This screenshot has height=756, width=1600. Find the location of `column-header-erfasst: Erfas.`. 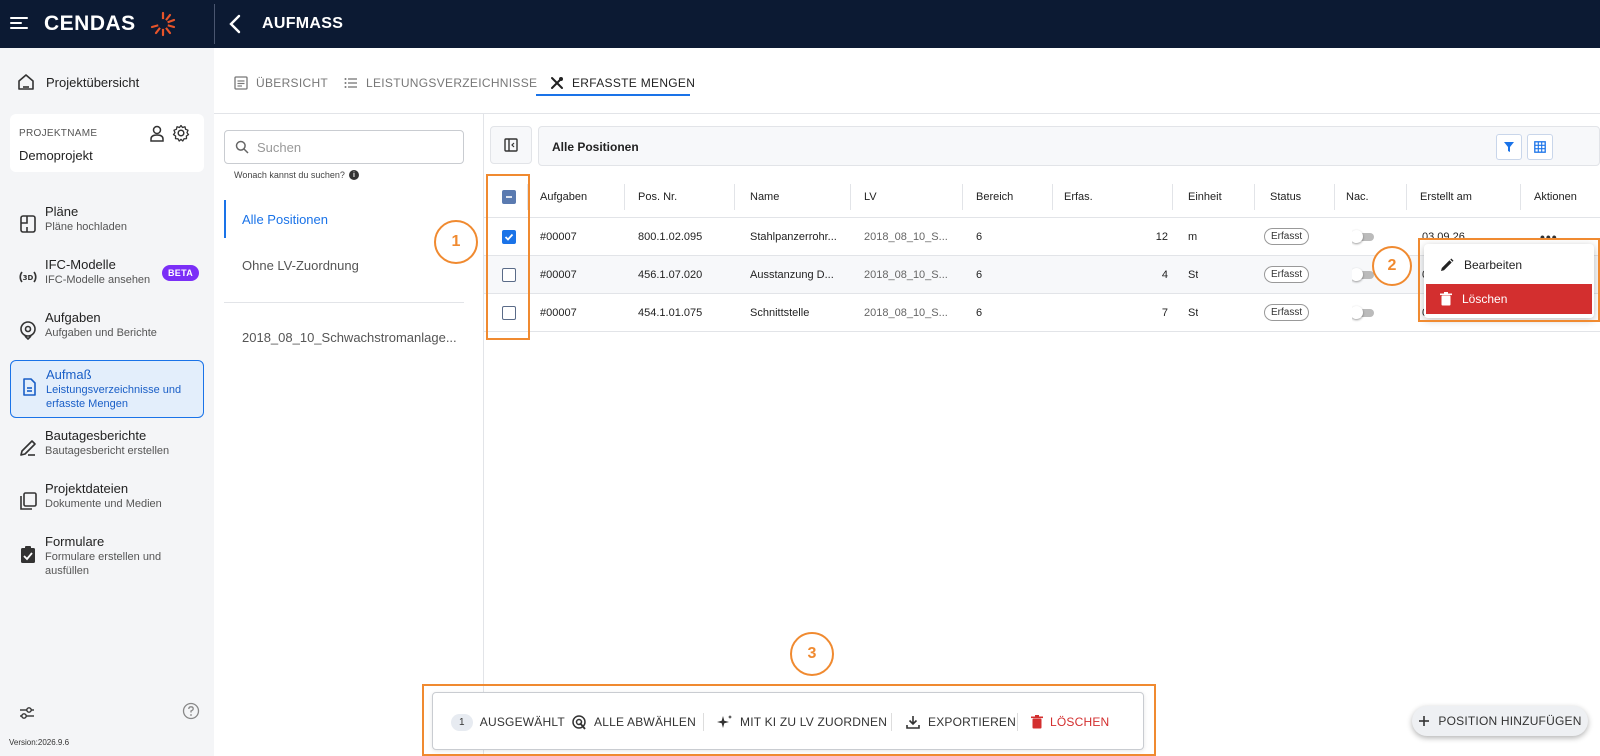

column-header-erfasst: Erfas. is located at coordinates (1078, 196).